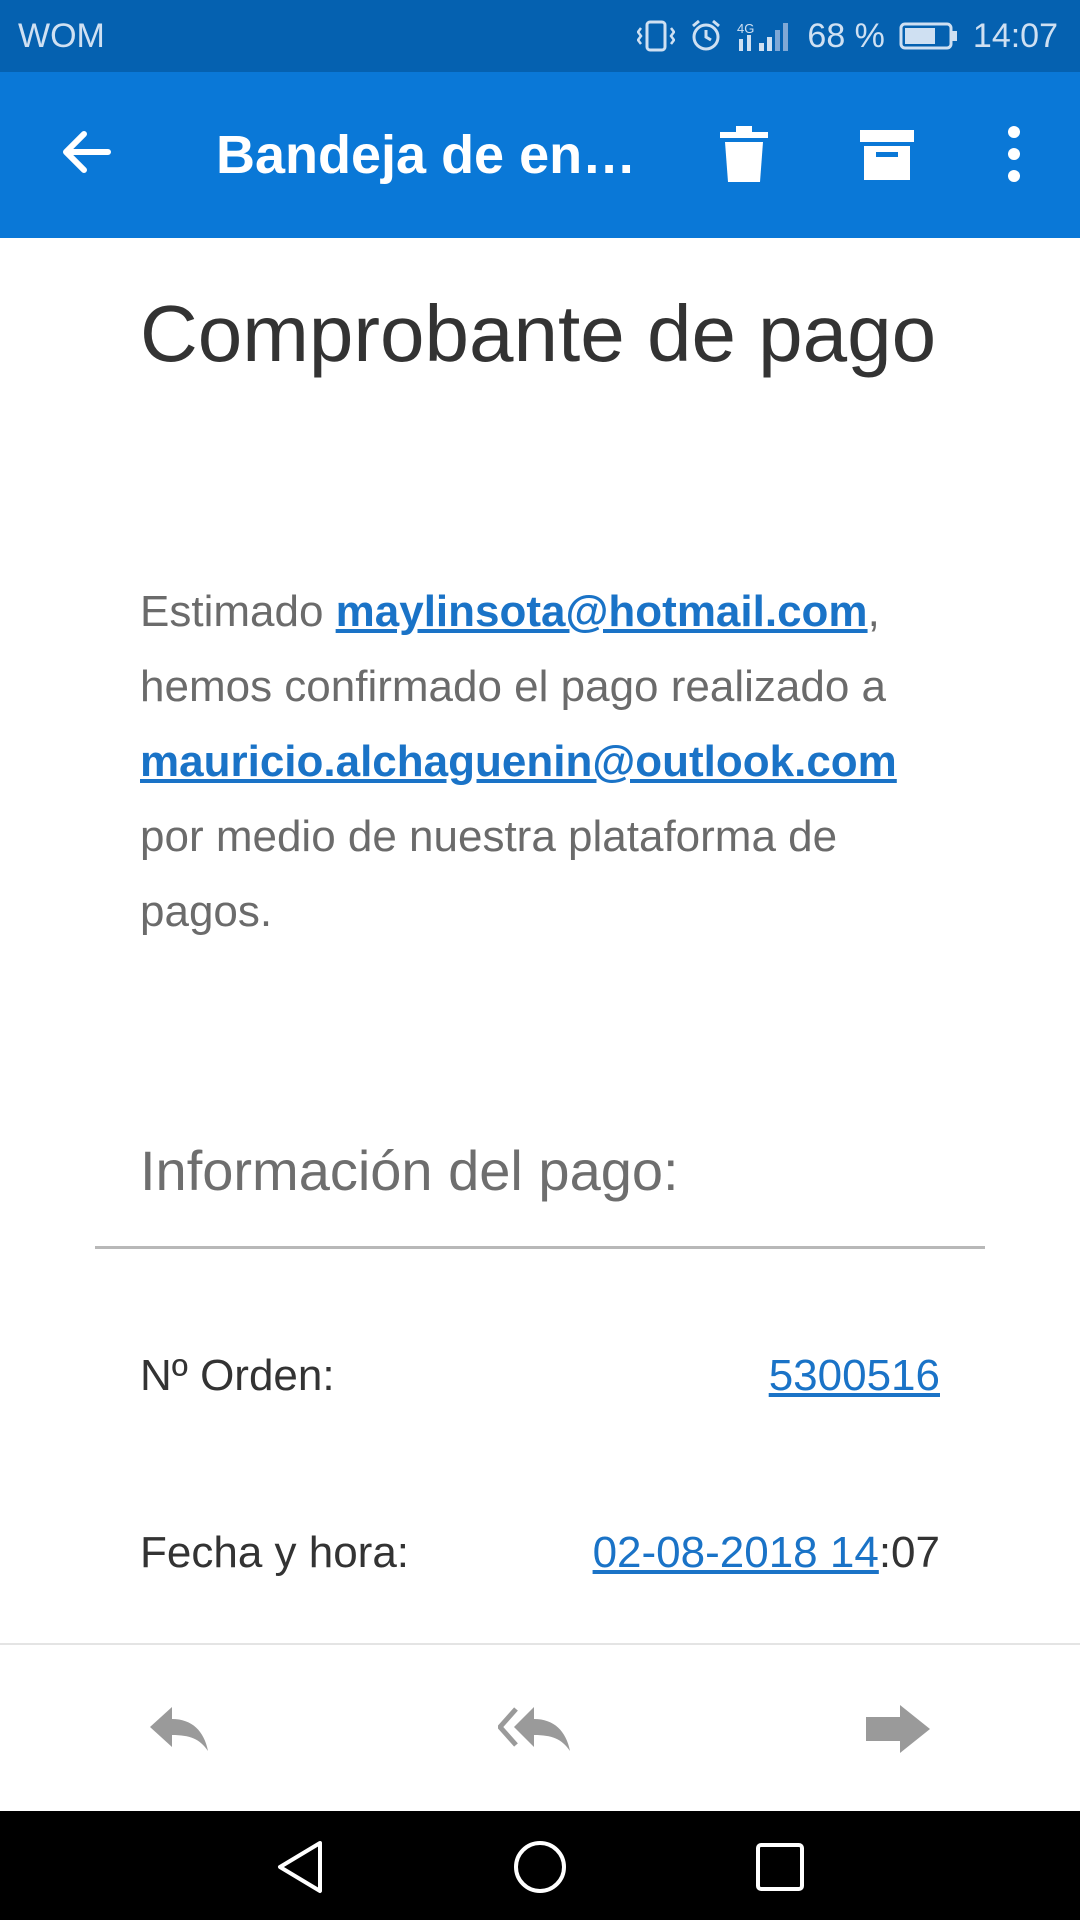  Describe the element at coordinates (238, 611) in the screenshot. I see `greeting-text: Estimado` at that location.